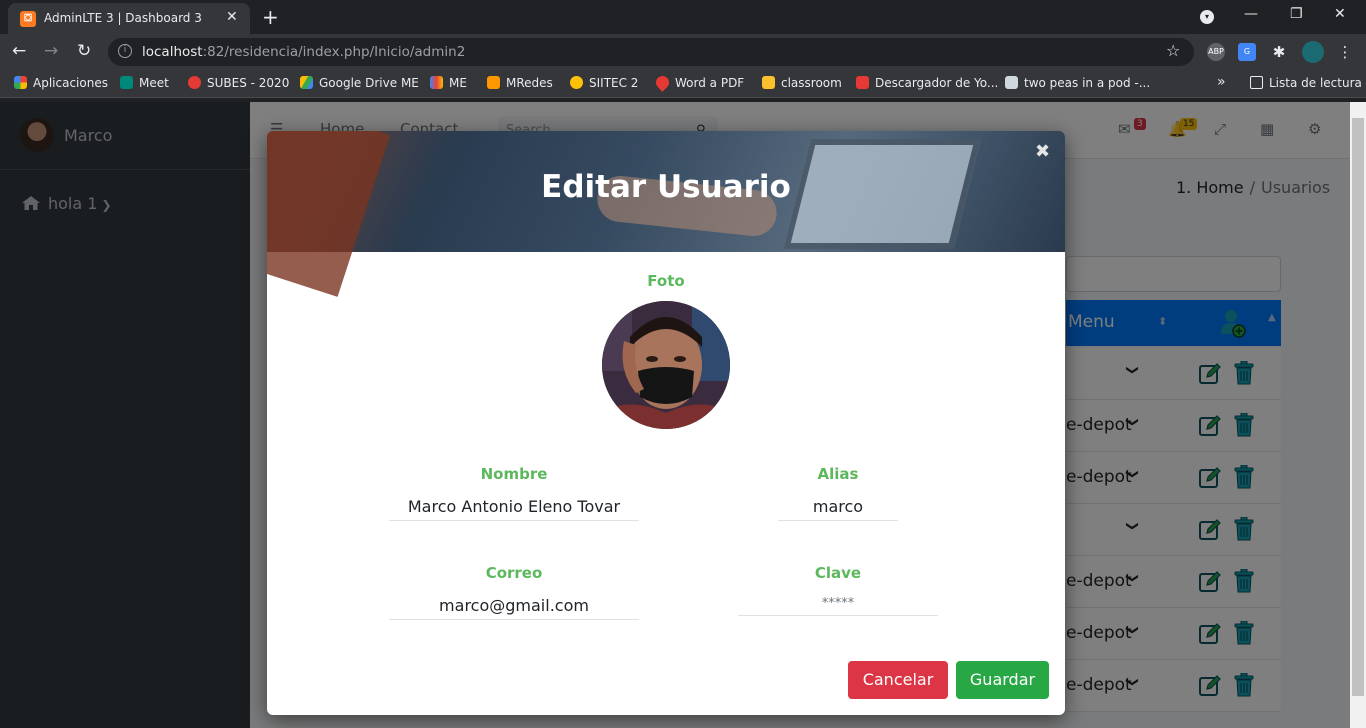  Describe the element at coordinates (144, 83) in the screenshot. I see `bookmark-meet: Meet` at that location.